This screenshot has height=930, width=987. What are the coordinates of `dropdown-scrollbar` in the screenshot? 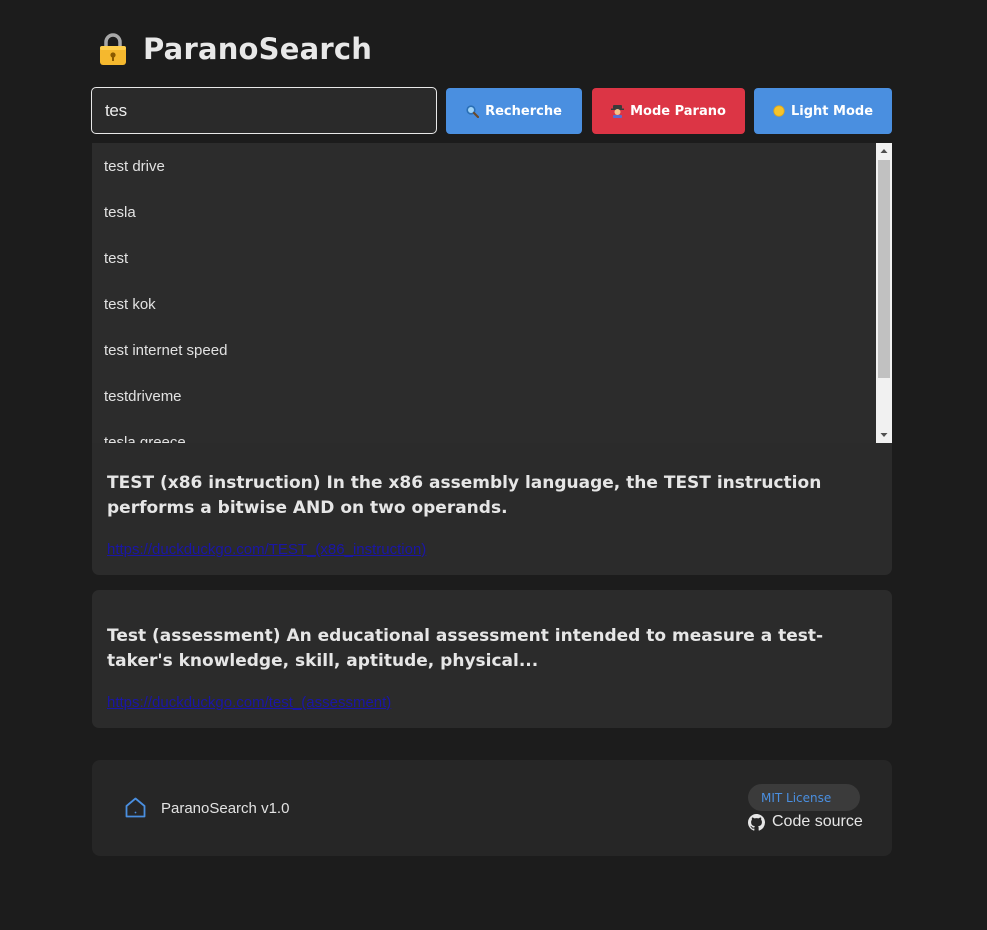 It's located at (884, 293).